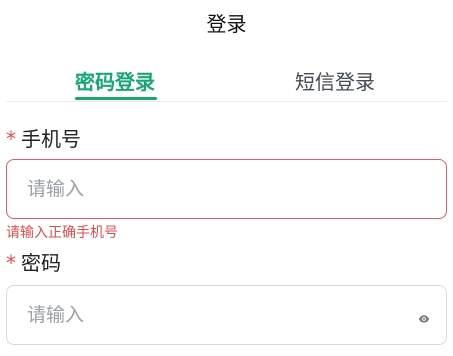  I want to click on tab-sms-login: 短信登录, so click(335, 82).